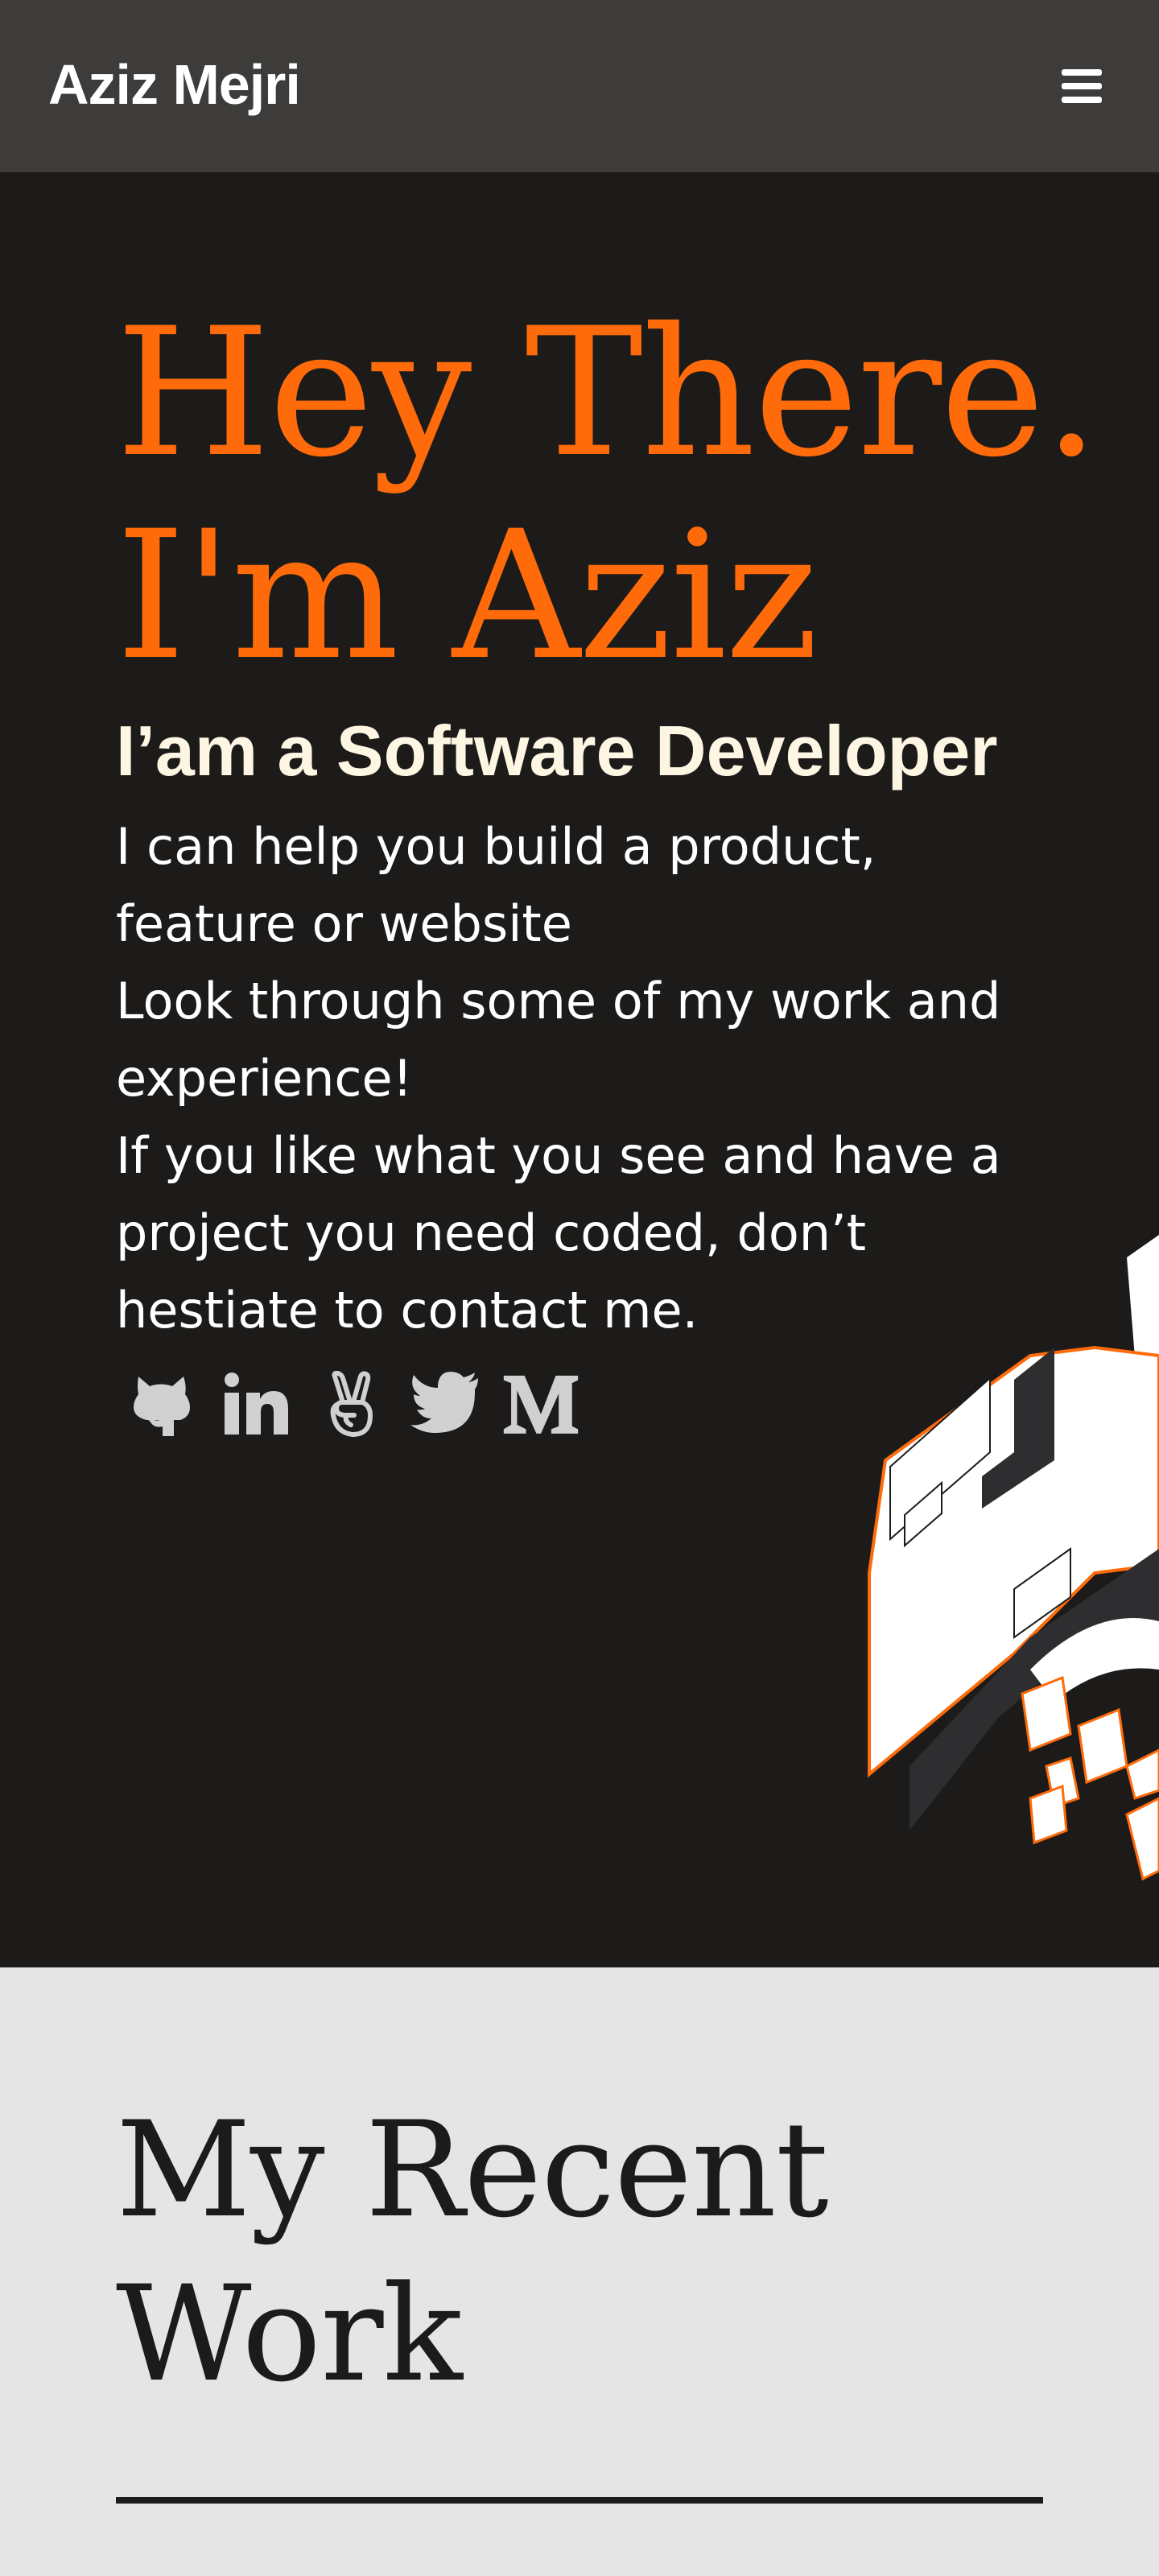 The height and width of the screenshot is (2576, 1159). What do you see at coordinates (557, 751) in the screenshot?
I see `hero-role-heading: I’am a Software Developer` at bounding box center [557, 751].